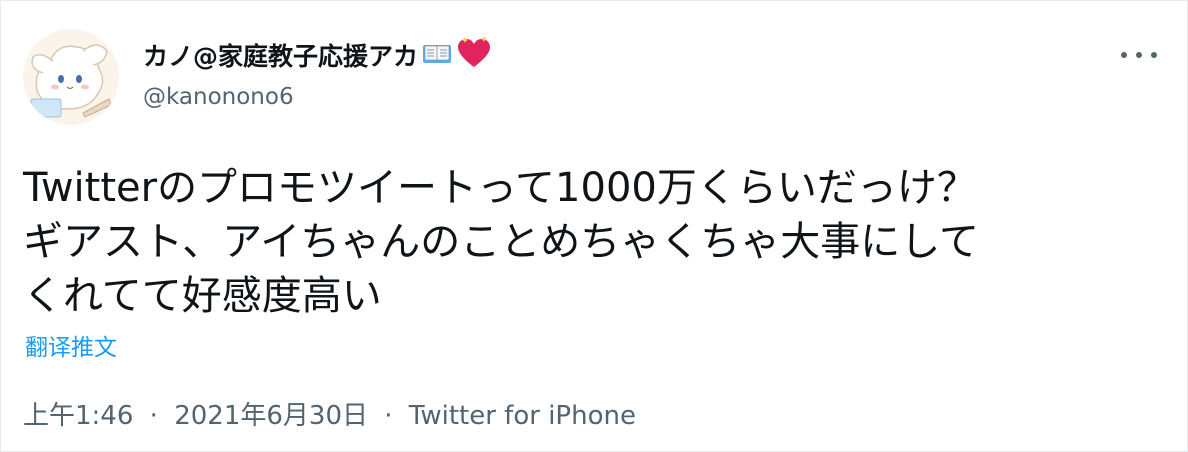 The image size is (1188, 452). What do you see at coordinates (271, 416) in the screenshot?
I see `tweet-date: 2021年6月30日` at bounding box center [271, 416].